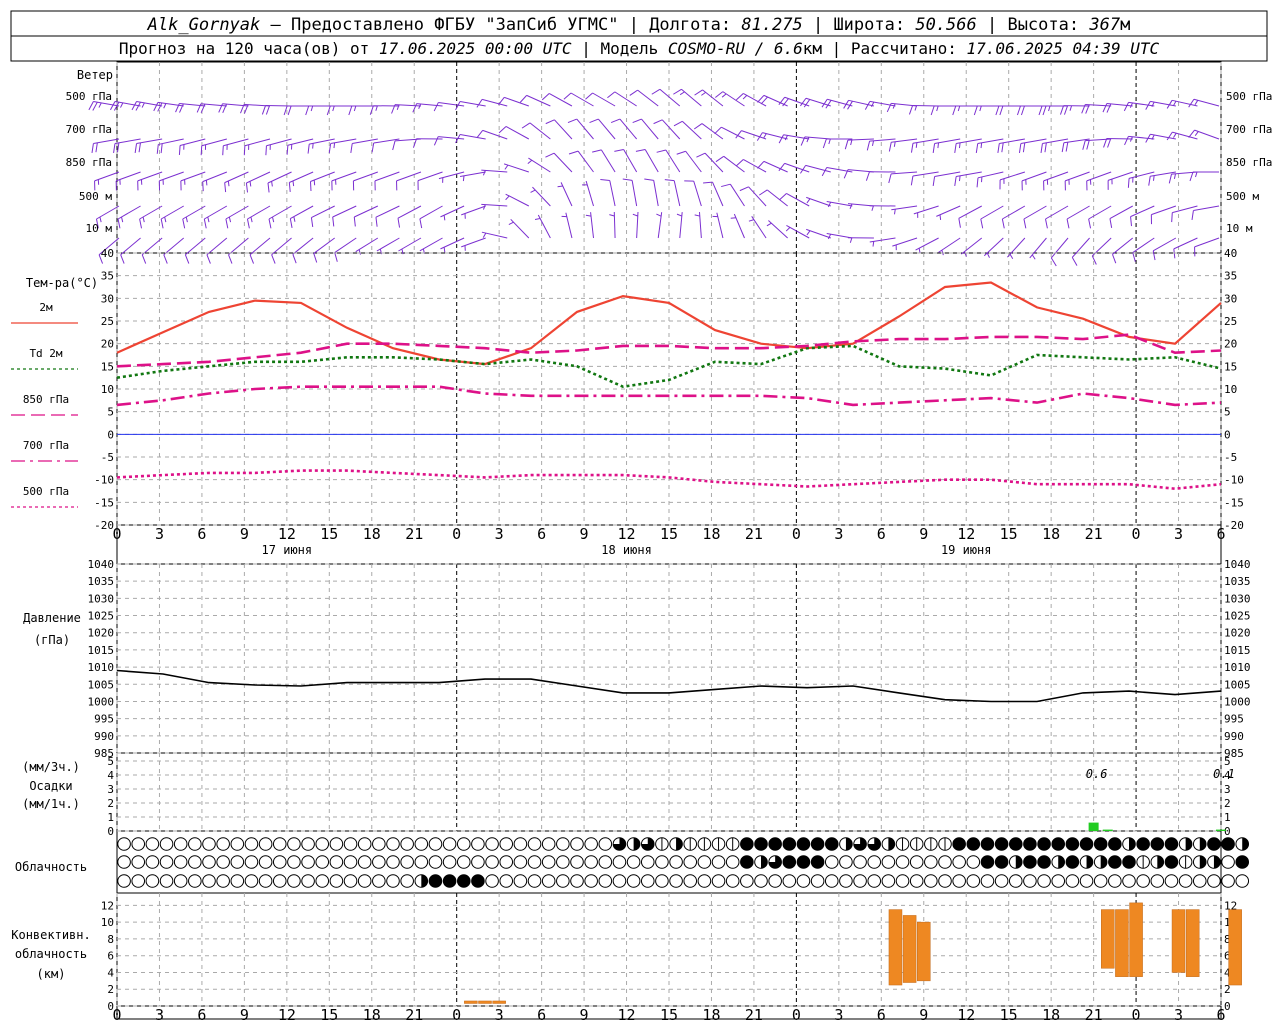  I want to click on x-tick-label: 0, so click(456, 1015).